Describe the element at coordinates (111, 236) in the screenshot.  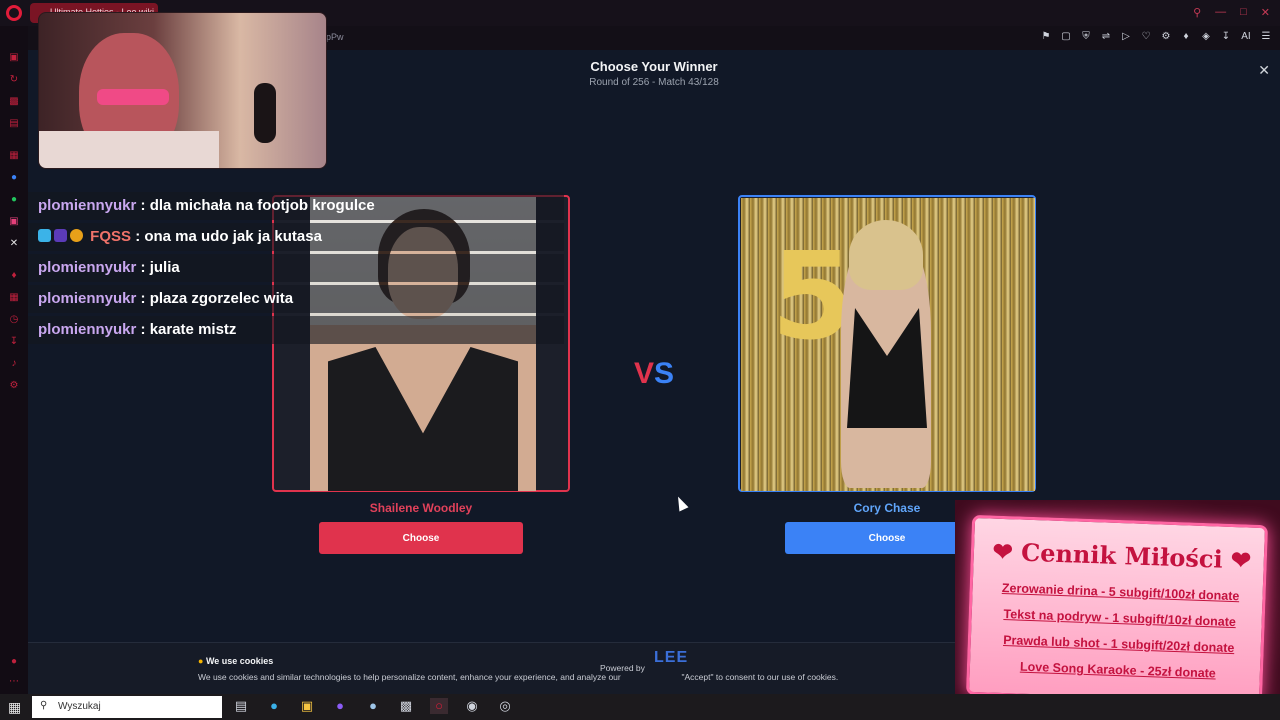
I see `chat-username: FQSS` at that location.